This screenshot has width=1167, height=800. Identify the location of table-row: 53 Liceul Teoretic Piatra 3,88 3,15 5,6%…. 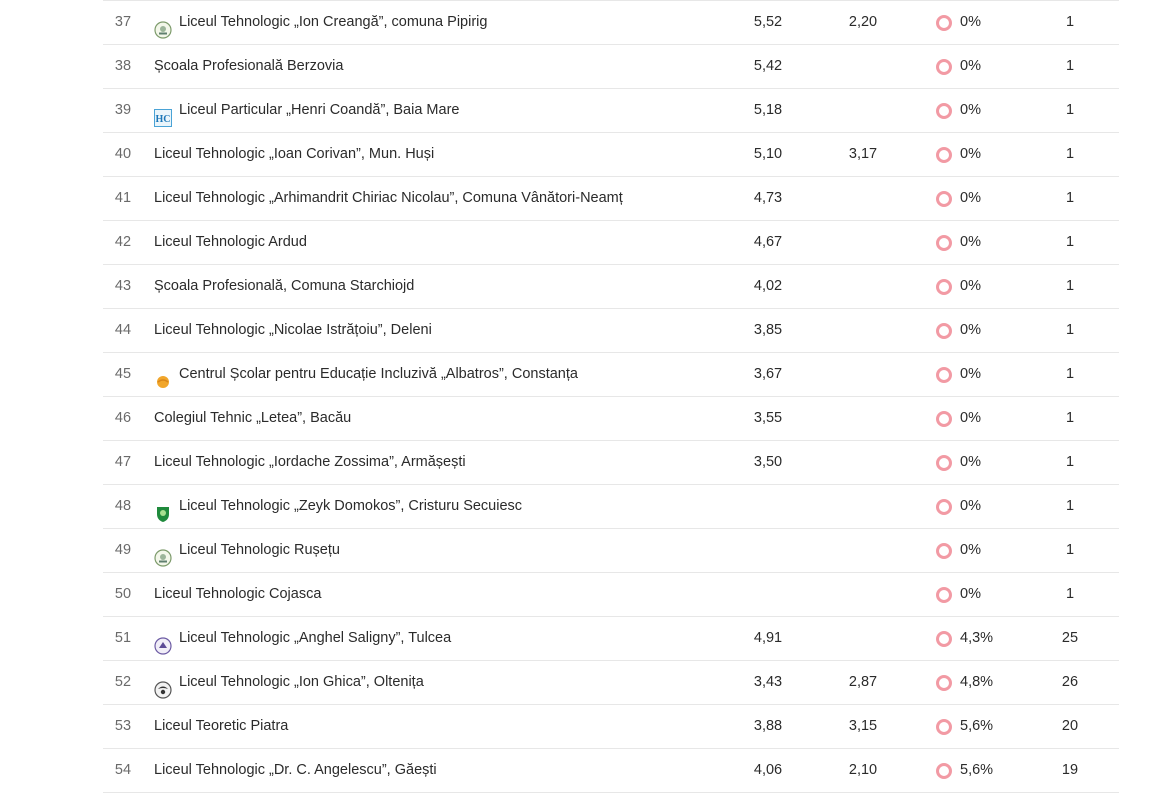
(611, 727).